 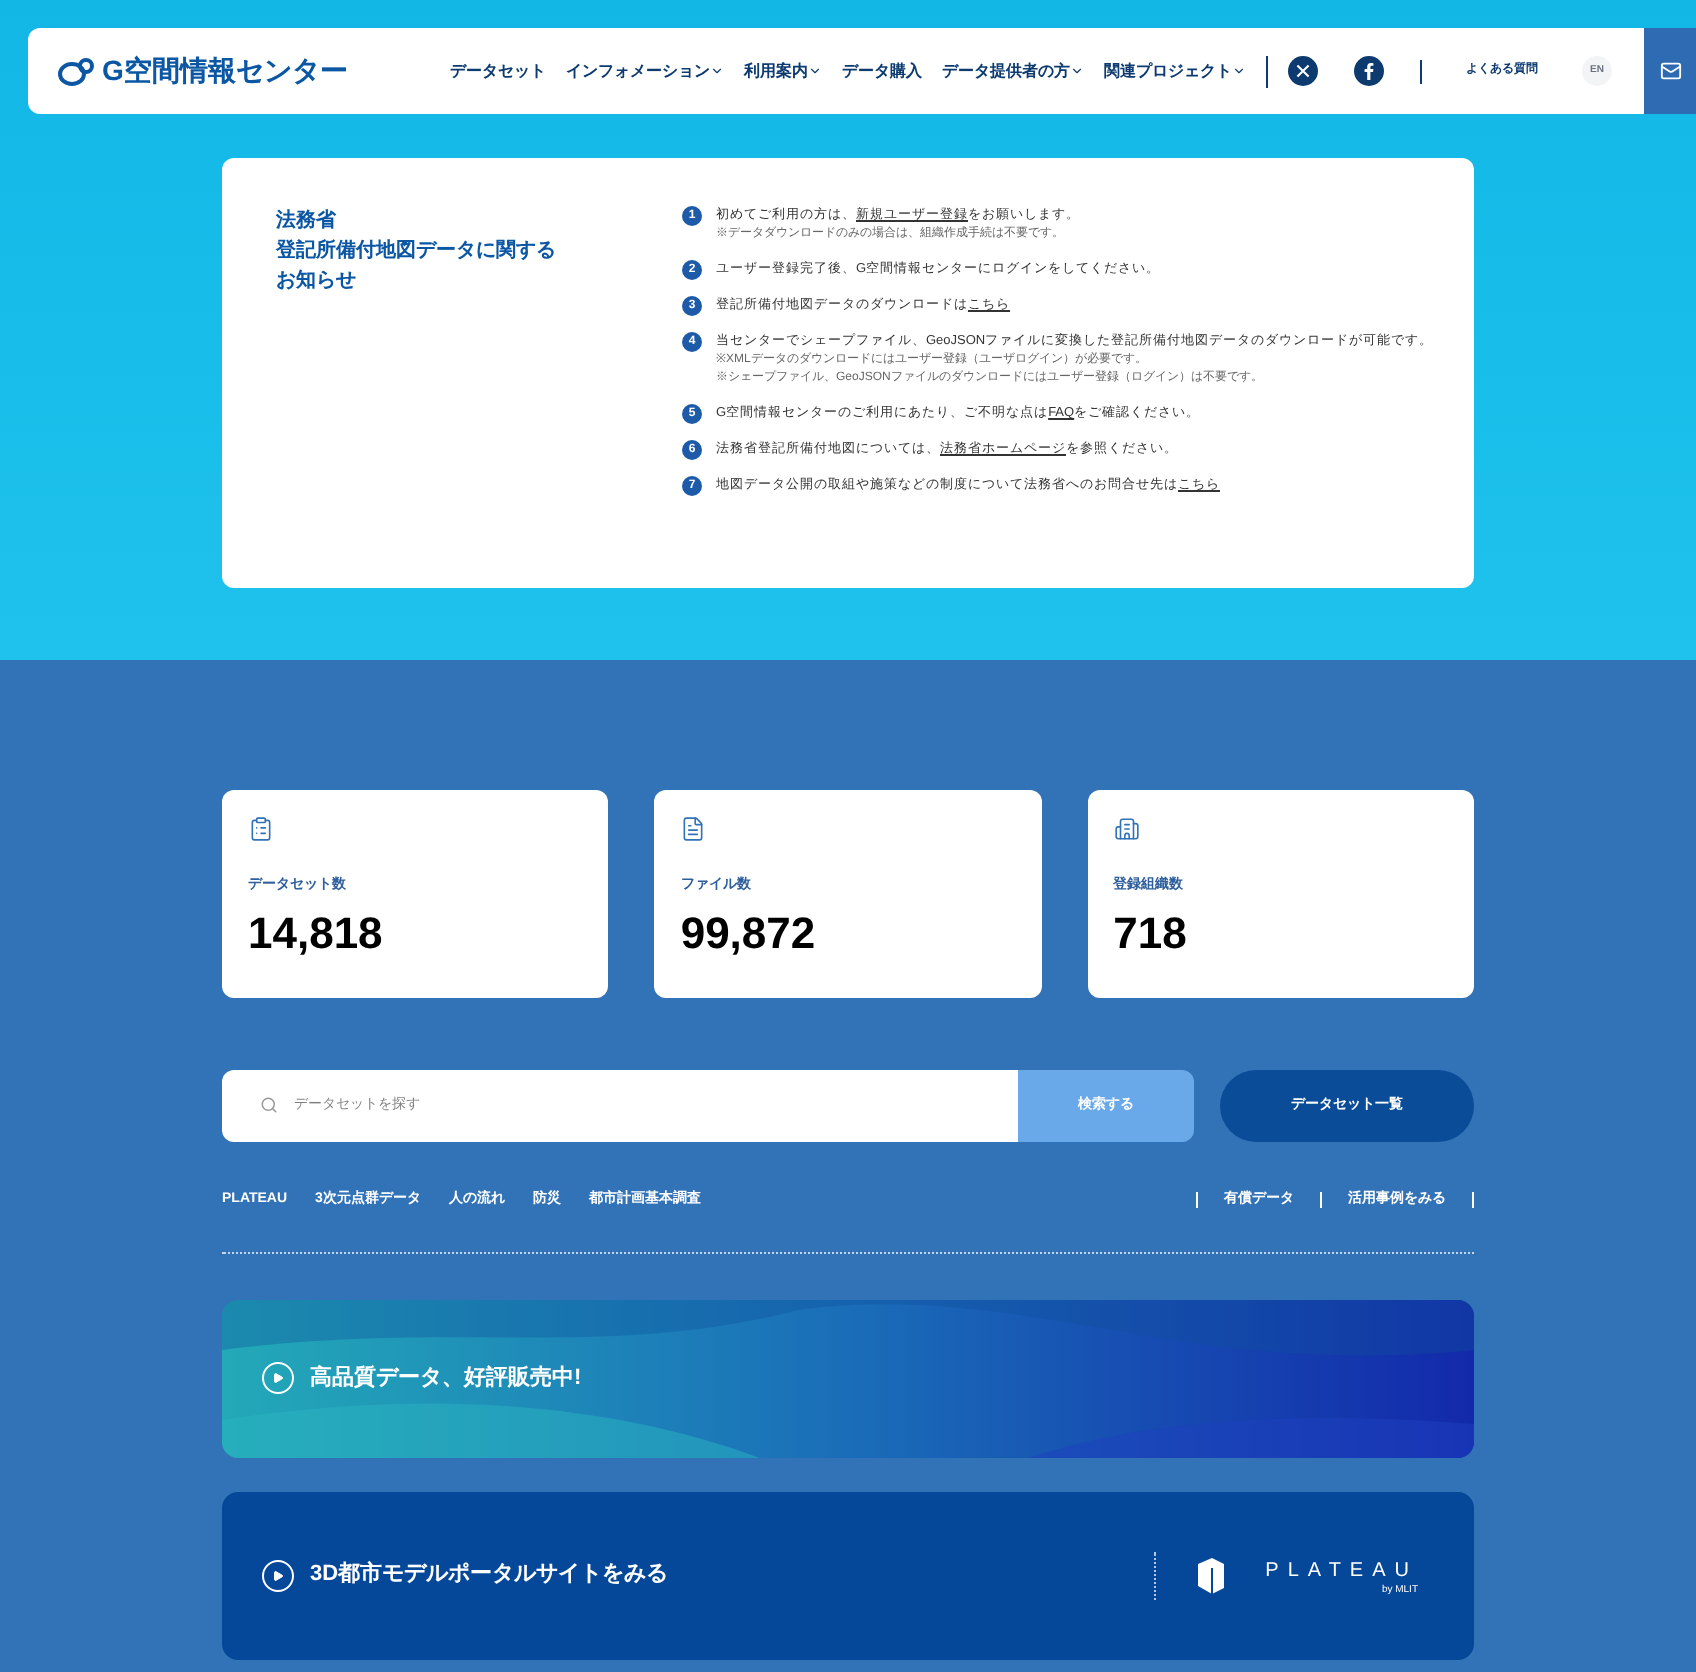 What do you see at coordinates (638, 71) in the screenshot?
I see `nav-link: インフォメーション` at bounding box center [638, 71].